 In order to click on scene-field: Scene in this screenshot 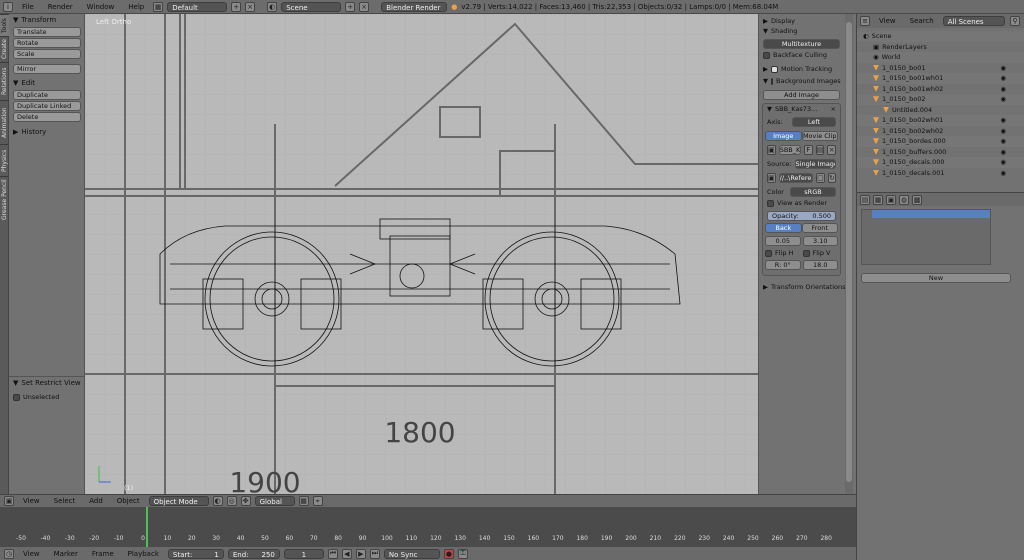, I will do `click(311, 6)`.